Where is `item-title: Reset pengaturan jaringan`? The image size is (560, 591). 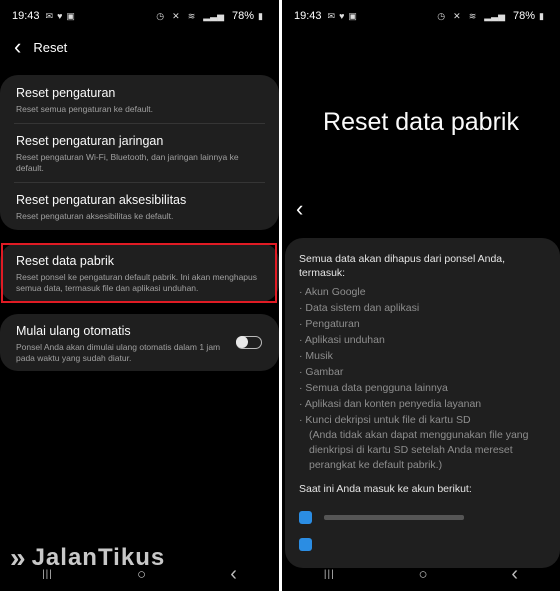 item-title: Reset pengaturan jaringan is located at coordinates (90, 141).